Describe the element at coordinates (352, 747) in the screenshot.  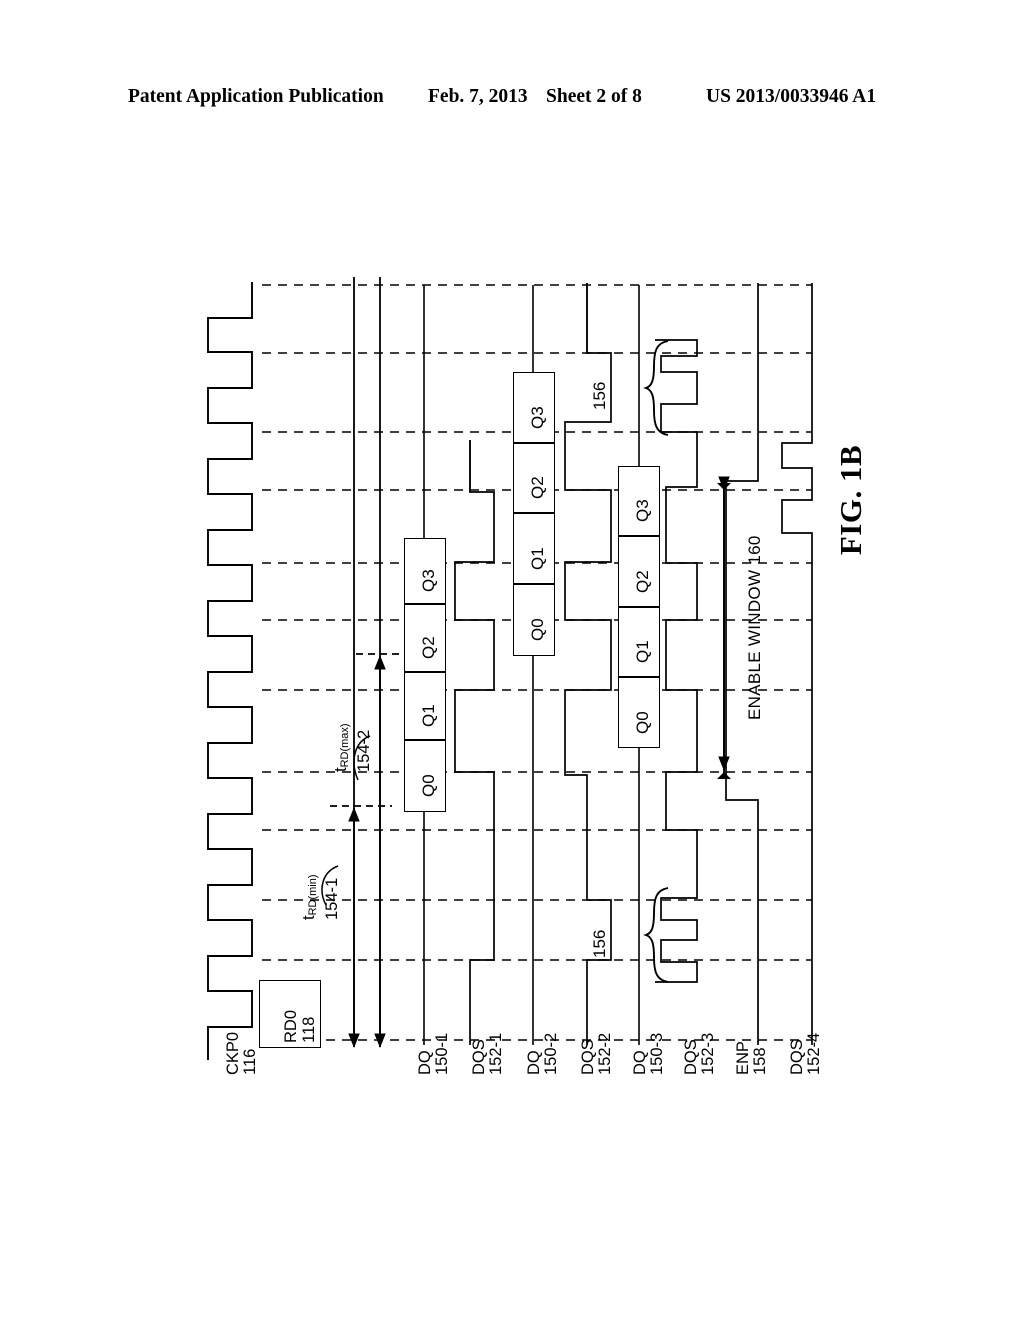
I see `trd-max-label: tRD(max) 154-2` at that location.